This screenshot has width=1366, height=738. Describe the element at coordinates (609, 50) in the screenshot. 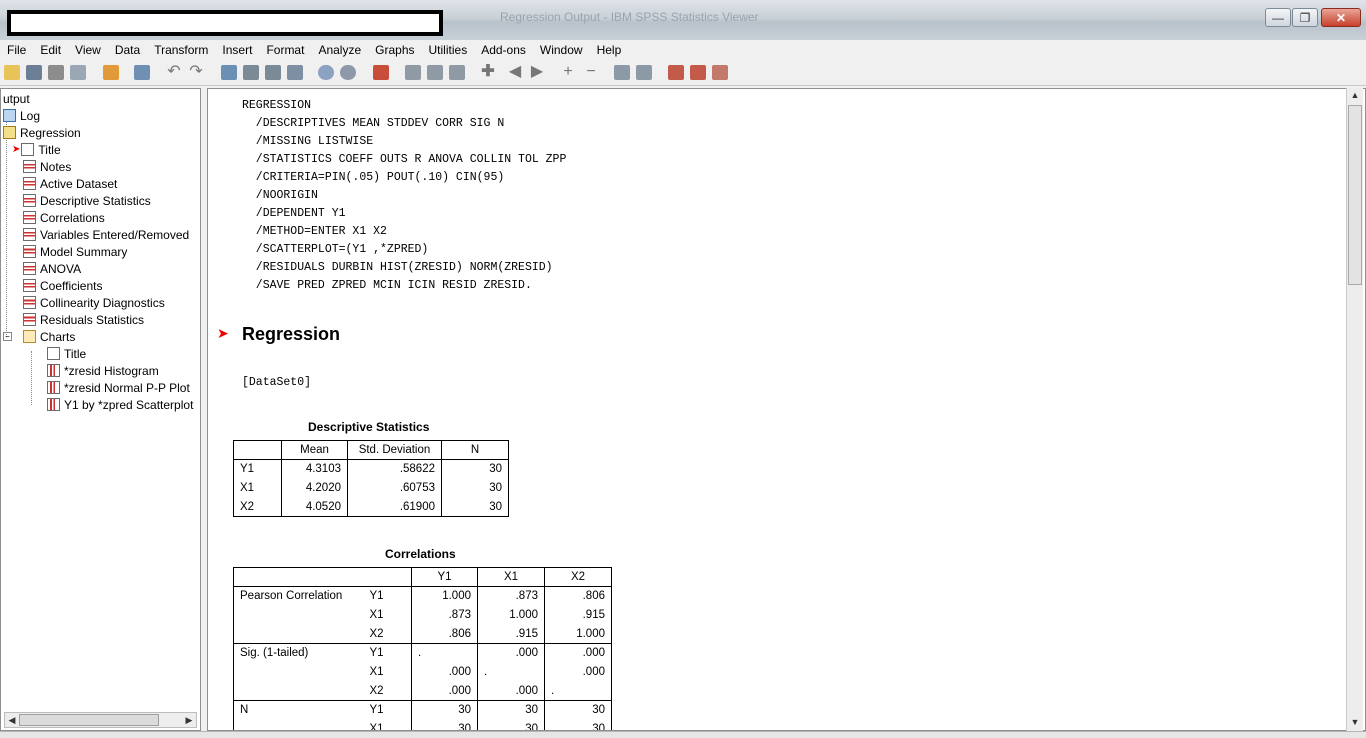

I see `menu-help: Help` at that location.